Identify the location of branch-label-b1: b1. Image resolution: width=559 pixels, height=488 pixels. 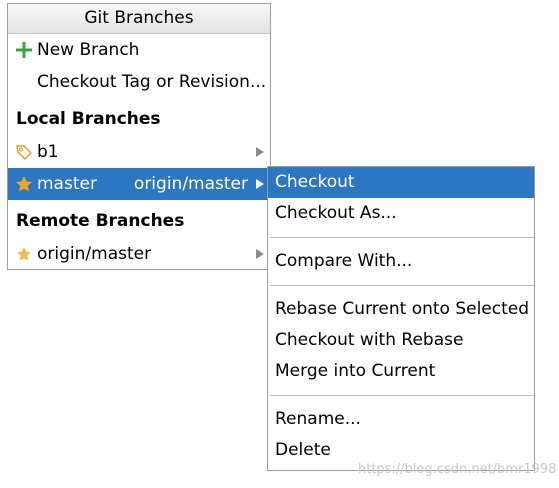
(48, 152).